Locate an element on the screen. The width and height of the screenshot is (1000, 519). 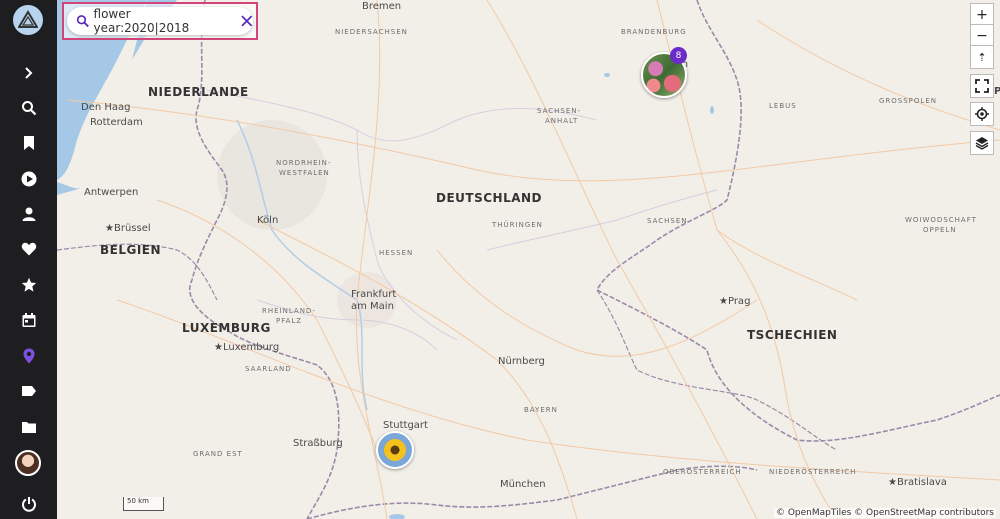
label-koln: Köln is located at coordinates (268, 220).